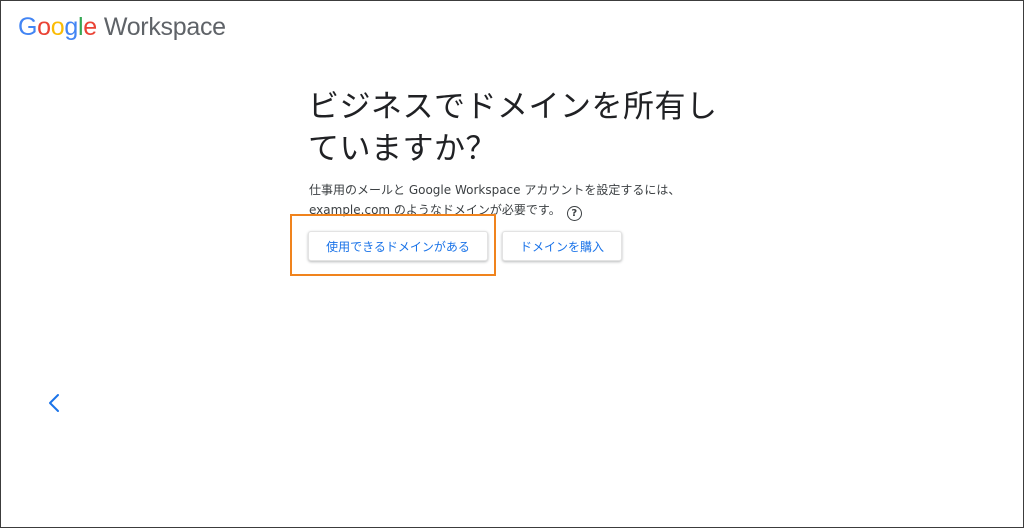 The width and height of the screenshot is (1024, 528). What do you see at coordinates (57, 26) in the screenshot?
I see `logo-letter-o2: o` at bounding box center [57, 26].